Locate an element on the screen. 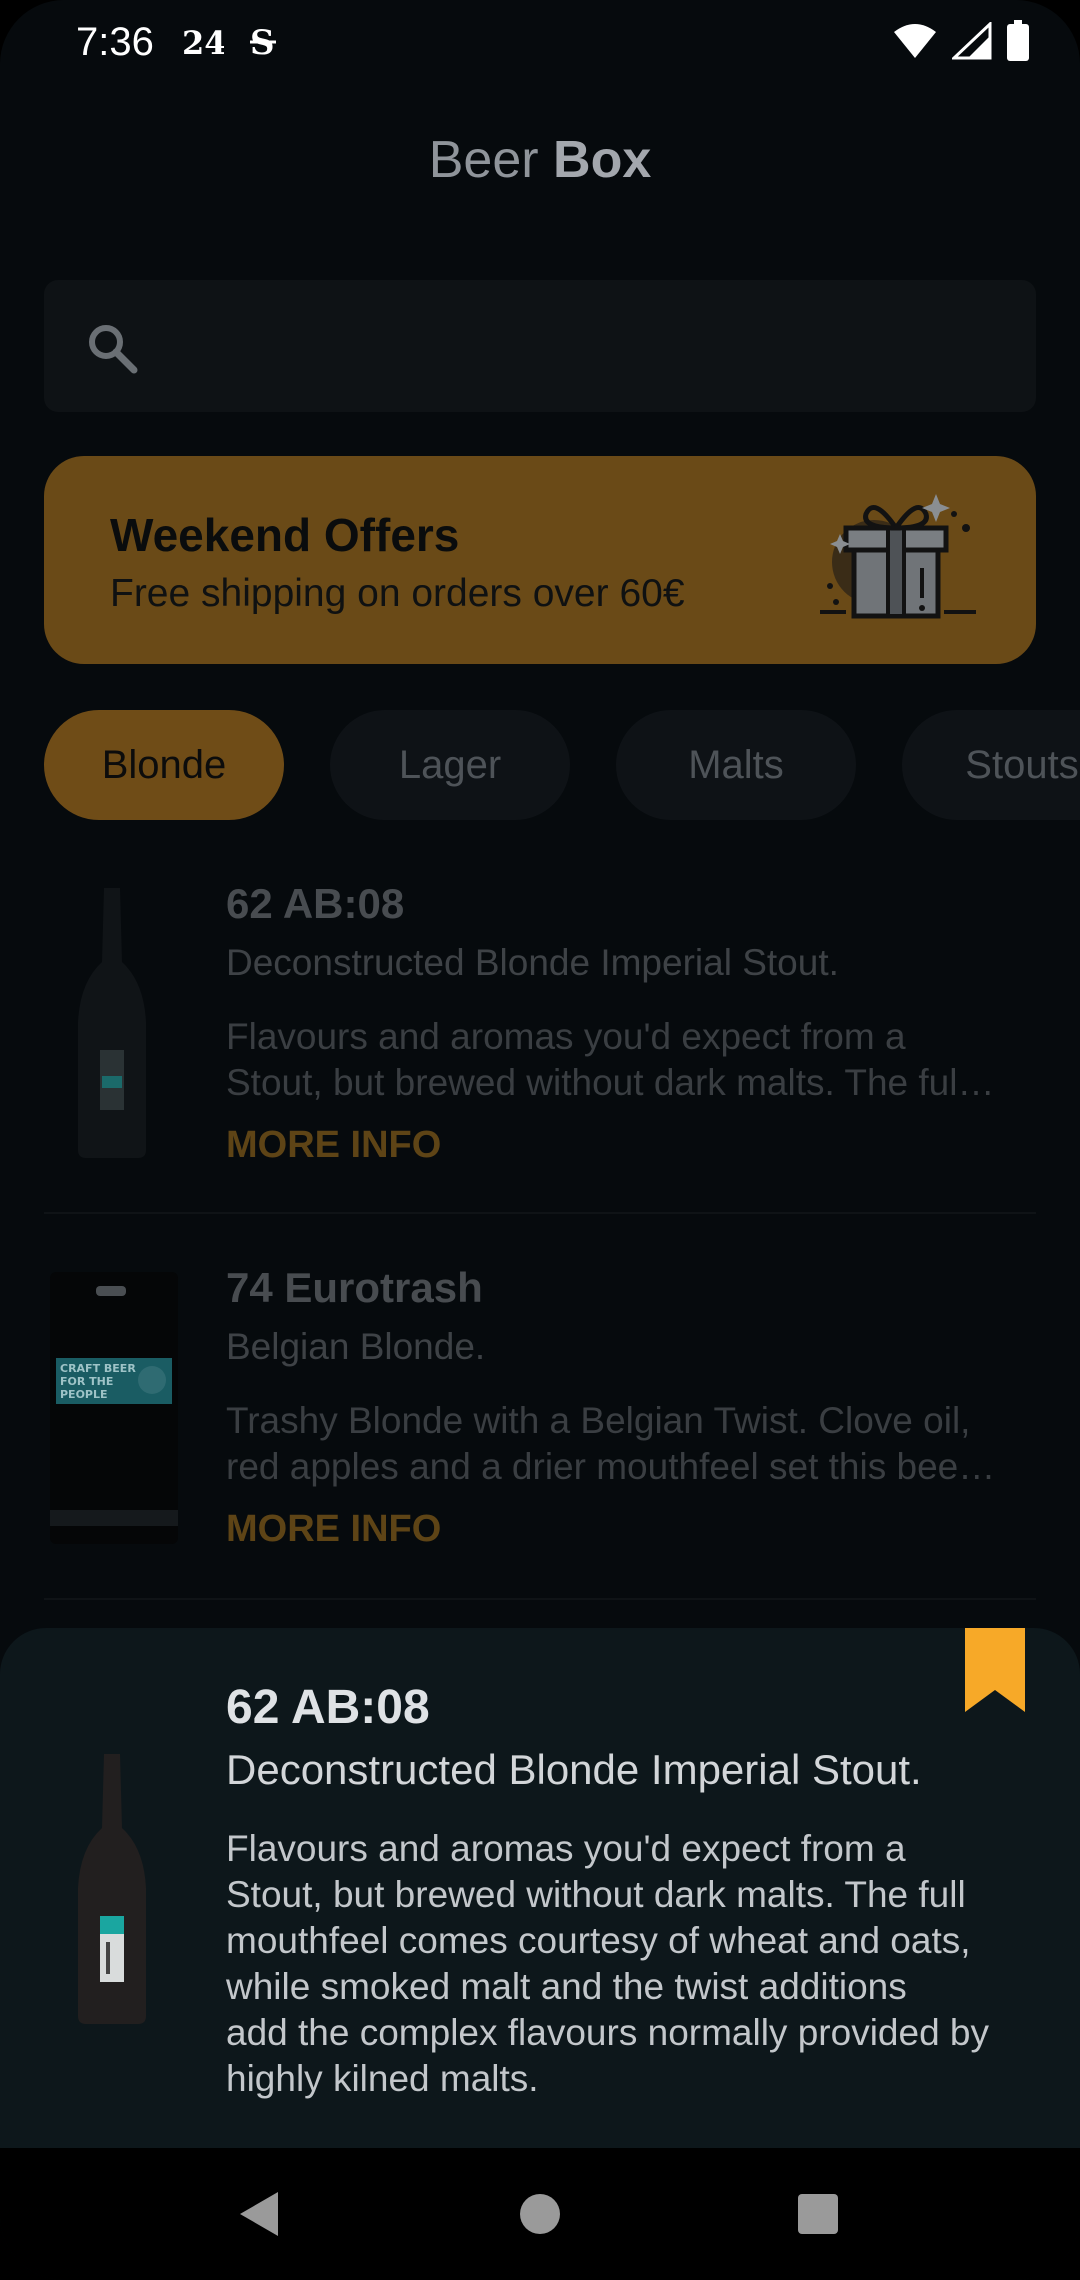 The height and width of the screenshot is (2280, 1080). status-bar: 7:36 24 S is located at coordinates (540, 44).